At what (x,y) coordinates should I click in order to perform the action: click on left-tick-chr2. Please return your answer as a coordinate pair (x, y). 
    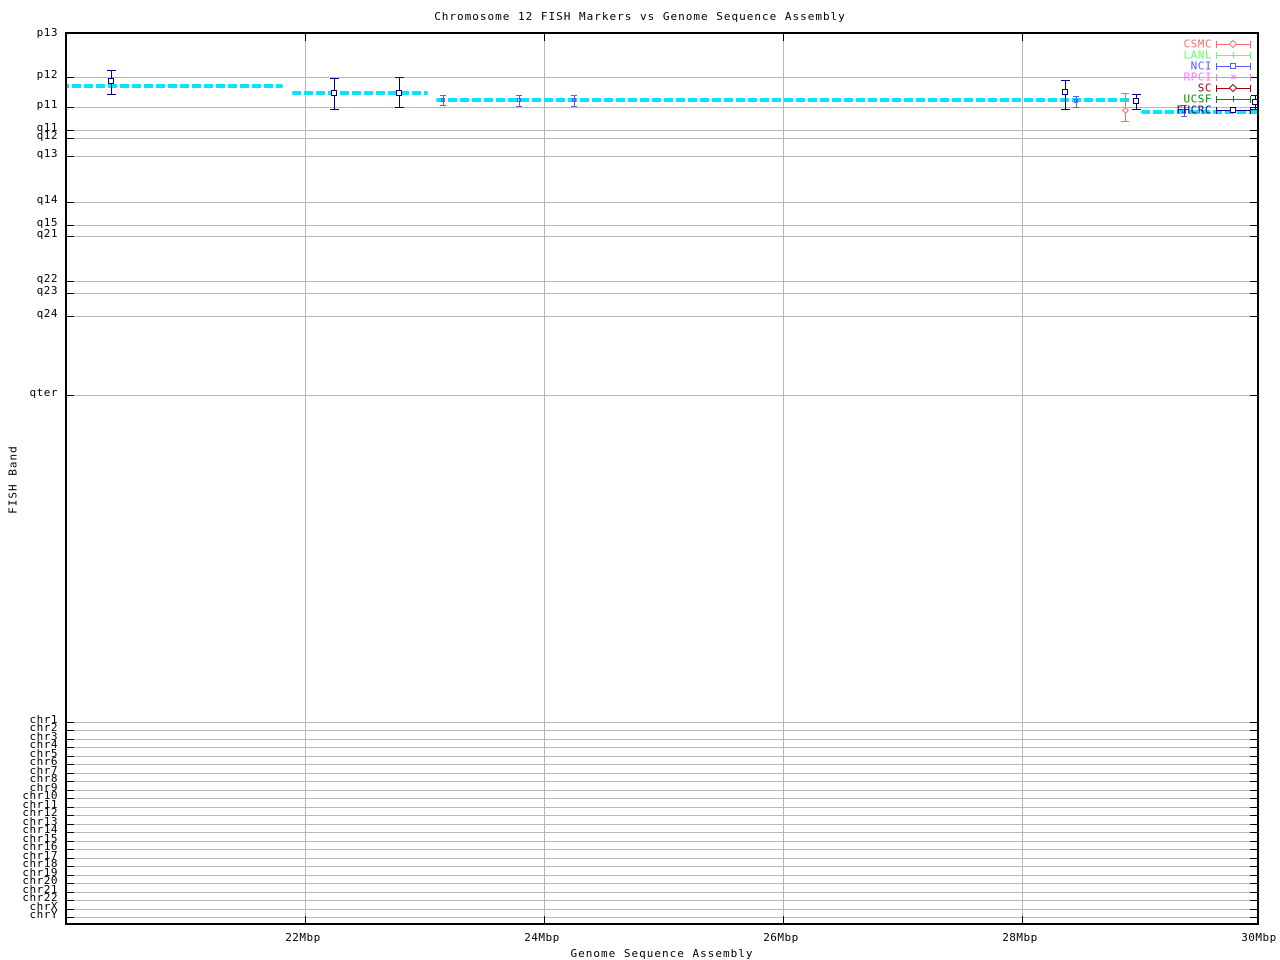
    Looking at the image, I should click on (70, 730).